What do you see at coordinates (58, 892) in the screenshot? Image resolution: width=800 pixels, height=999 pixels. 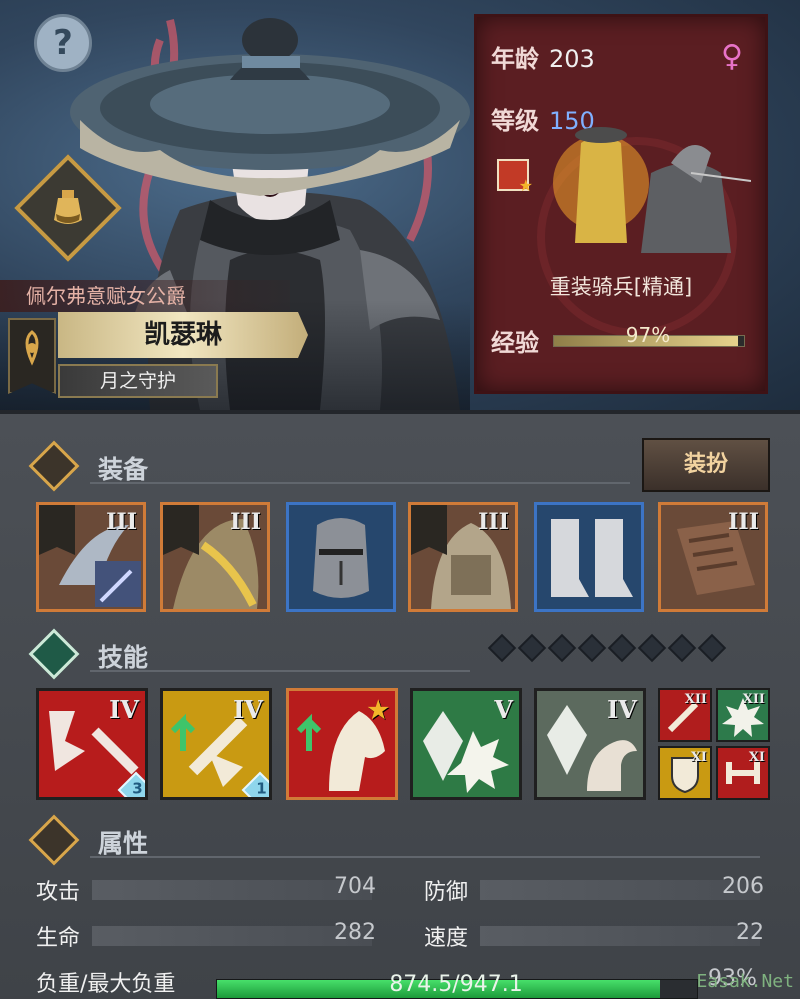 I see `stat-label: 攻击` at bounding box center [58, 892].